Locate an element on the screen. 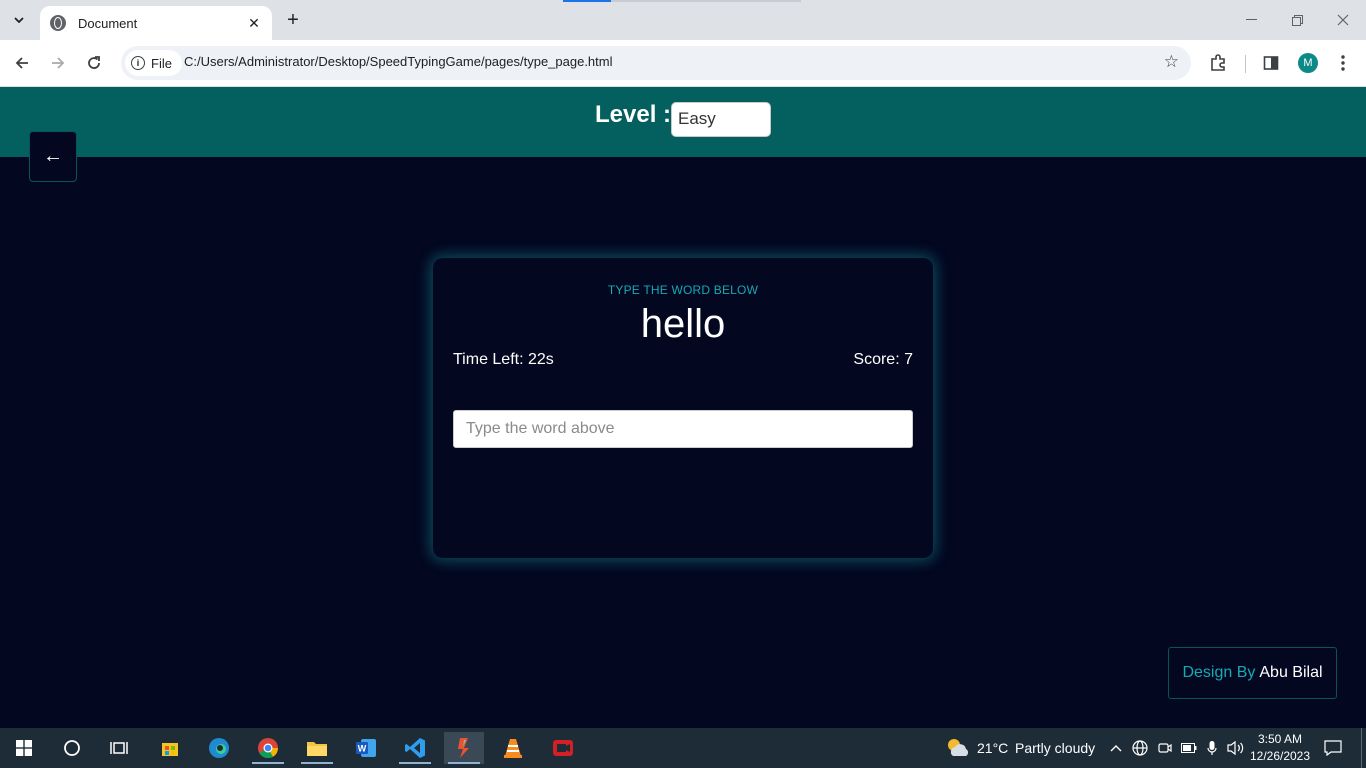 Image resolution: width=1366 pixels, height=768 pixels. browser-menu-button is located at coordinates (1343, 63).